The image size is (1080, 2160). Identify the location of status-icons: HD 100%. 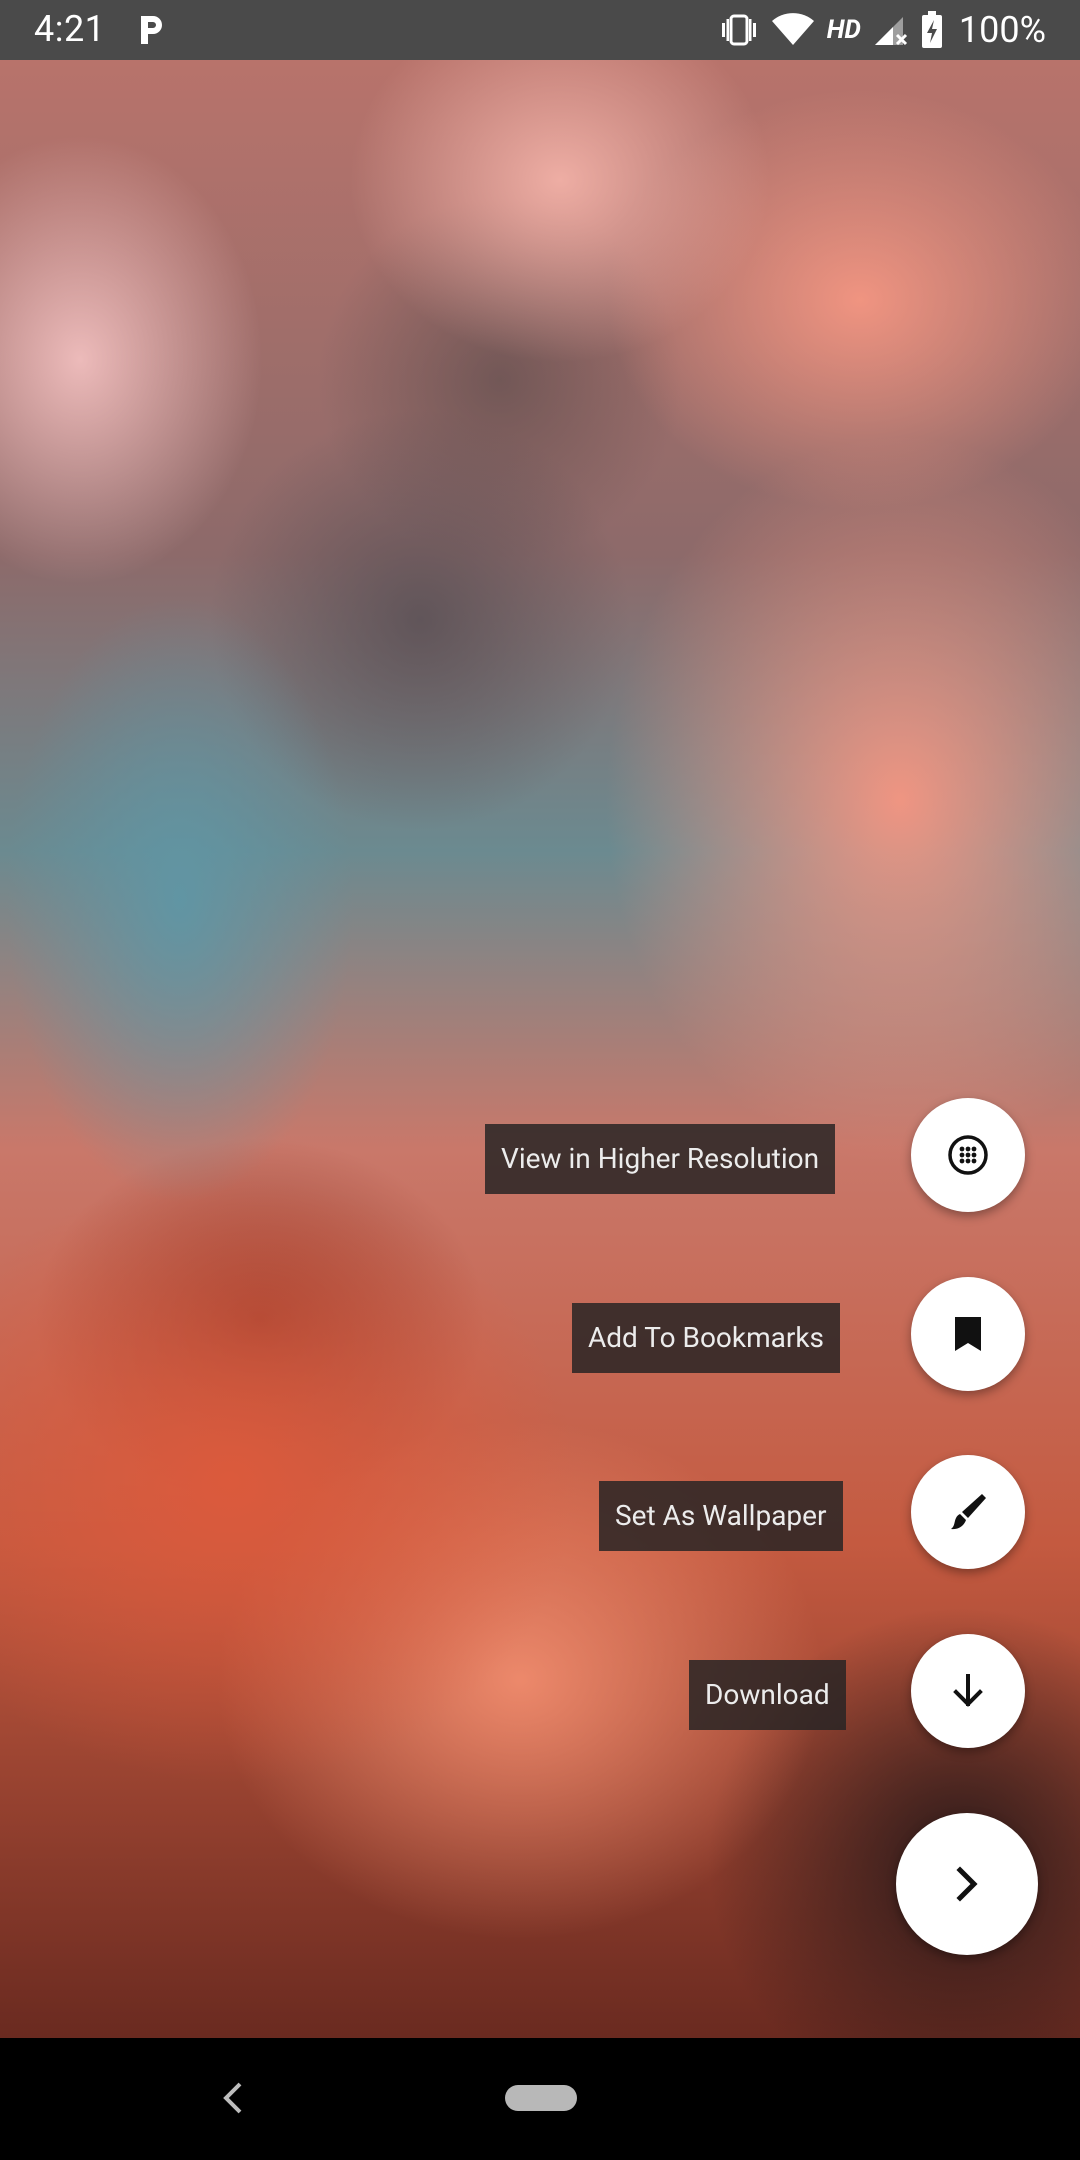
(882, 30).